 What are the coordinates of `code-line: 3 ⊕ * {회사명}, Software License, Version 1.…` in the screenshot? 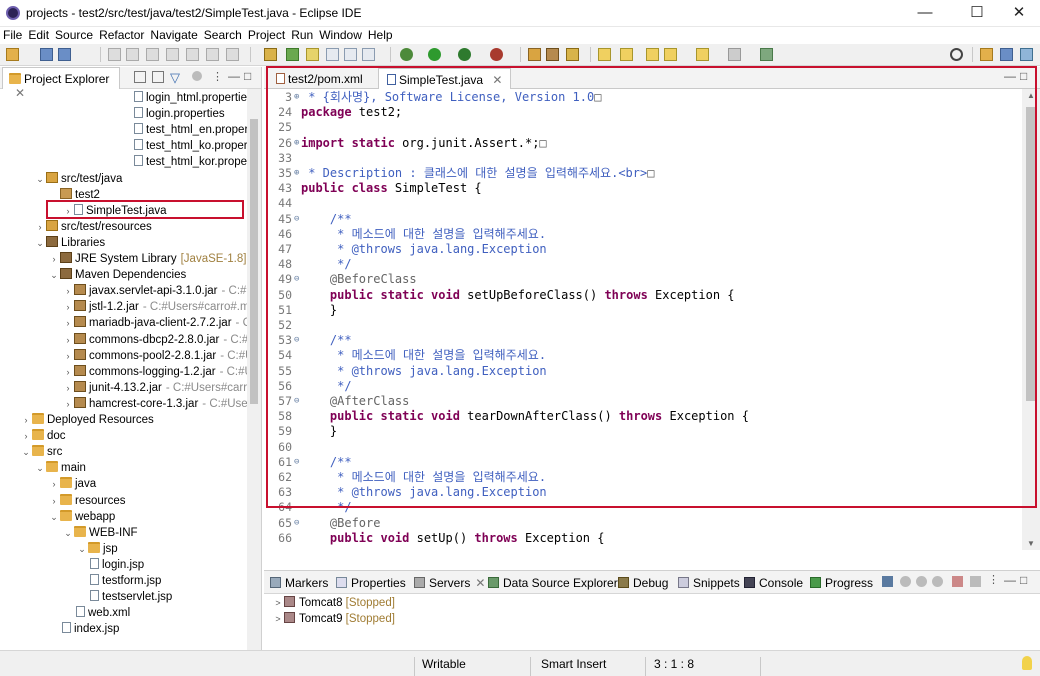 It's located at (634, 97).